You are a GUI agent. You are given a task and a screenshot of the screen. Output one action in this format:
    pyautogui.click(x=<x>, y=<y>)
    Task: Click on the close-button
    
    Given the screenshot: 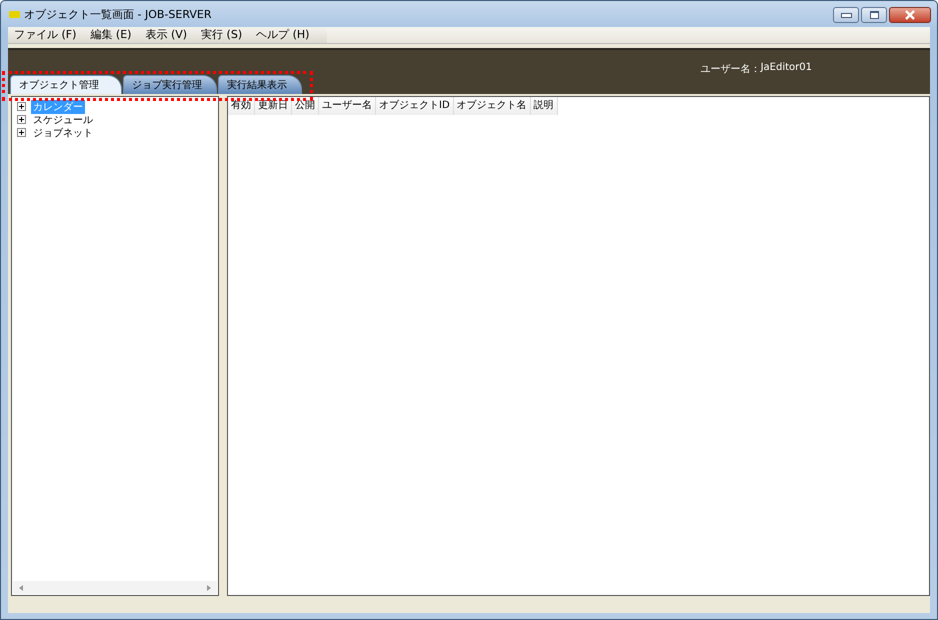 What is the action you would take?
    pyautogui.click(x=910, y=15)
    